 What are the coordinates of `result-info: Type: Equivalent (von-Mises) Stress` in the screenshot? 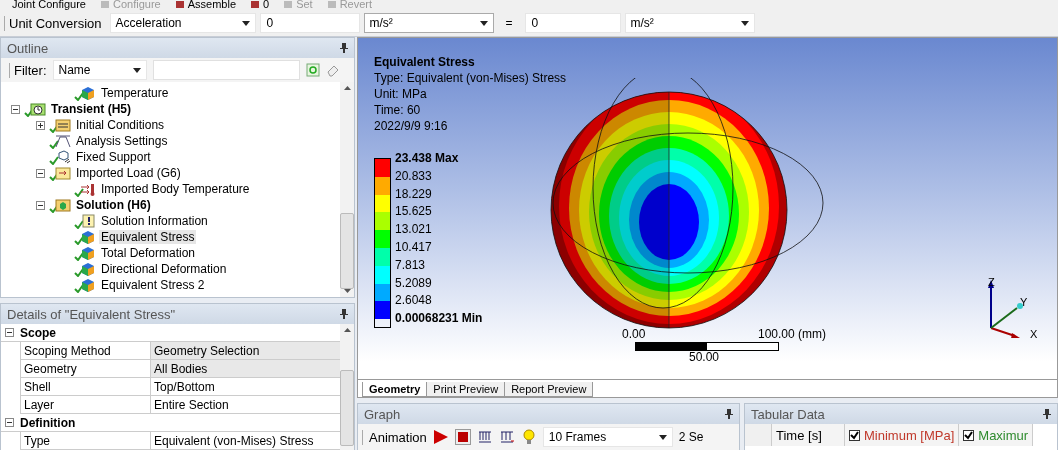 It's located at (470, 78).